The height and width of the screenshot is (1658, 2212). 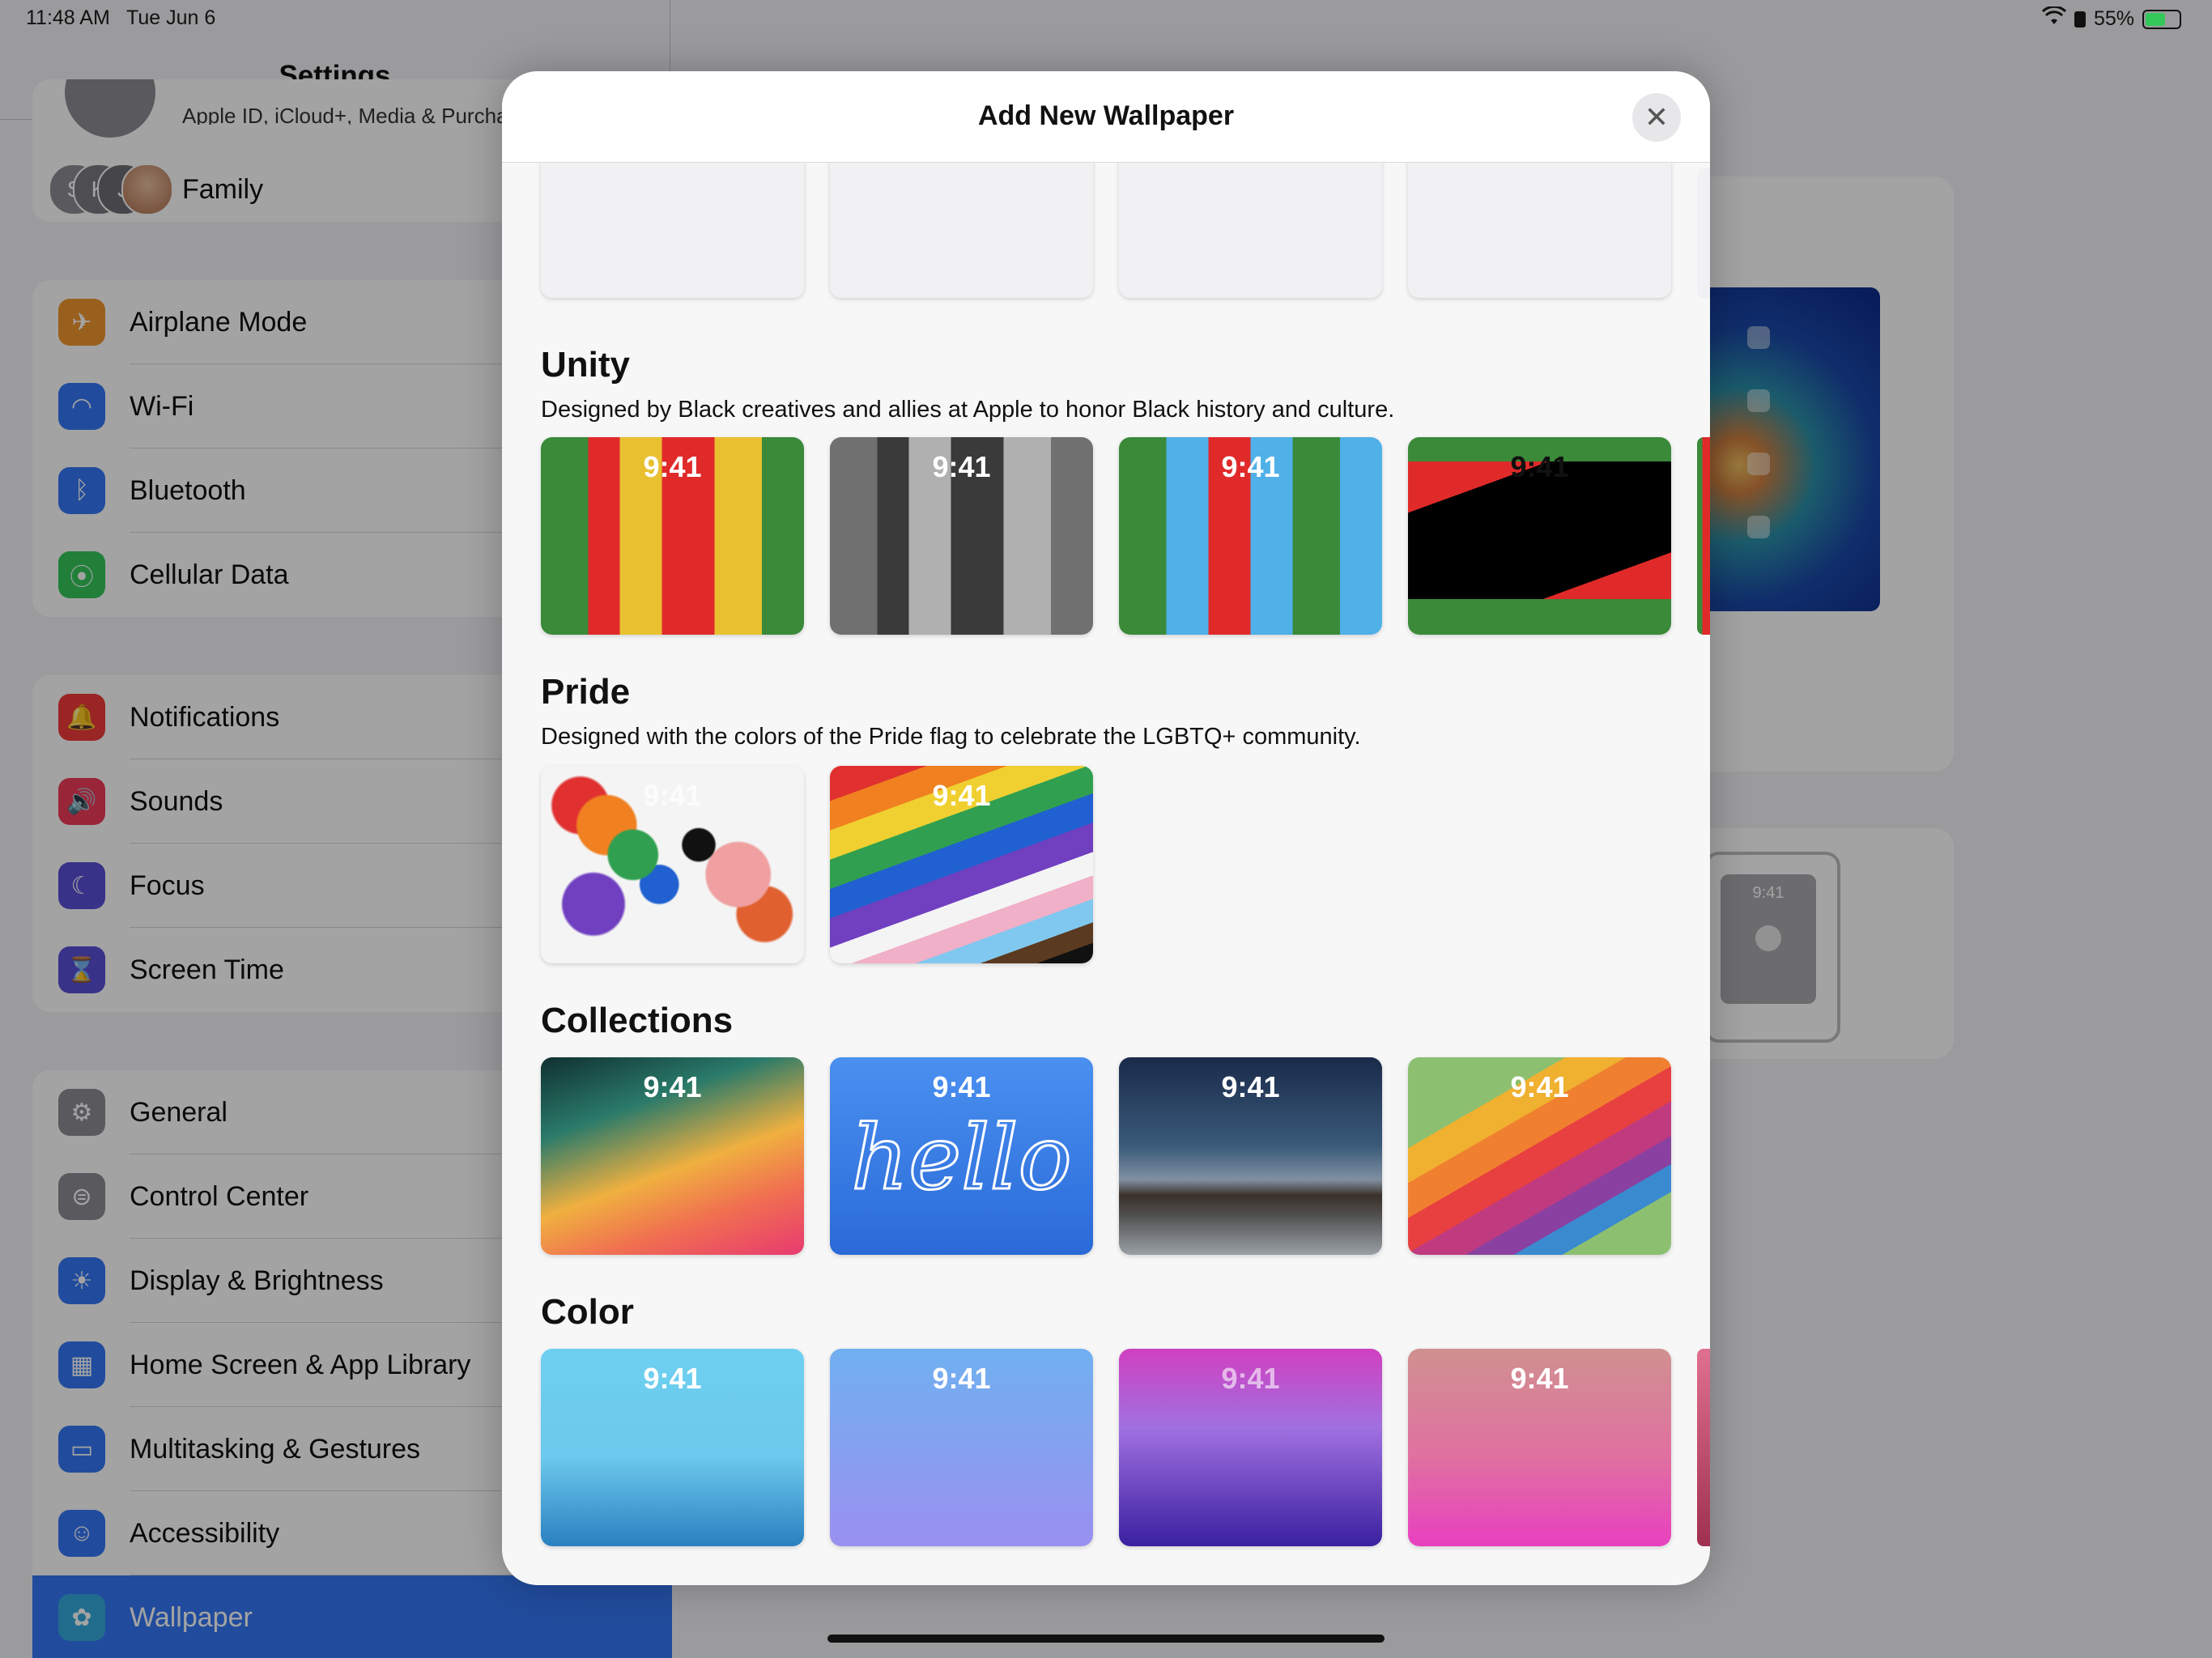 I want to click on status-right: 55%, so click(x=2111, y=18).